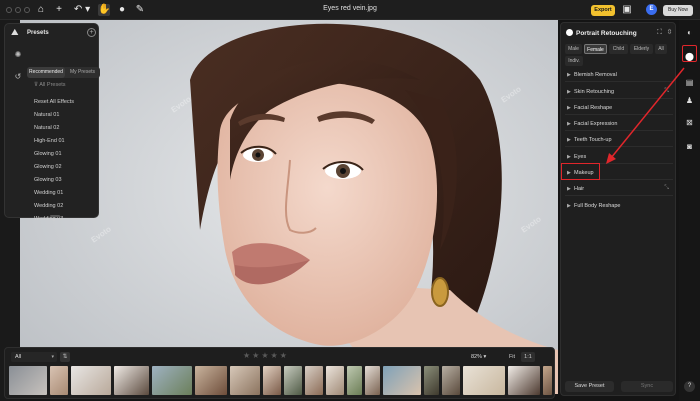  What do you see at coordinates (573, 49) in the screenshot?
I see `segment-male: Male` at bounding box center [573, 49].